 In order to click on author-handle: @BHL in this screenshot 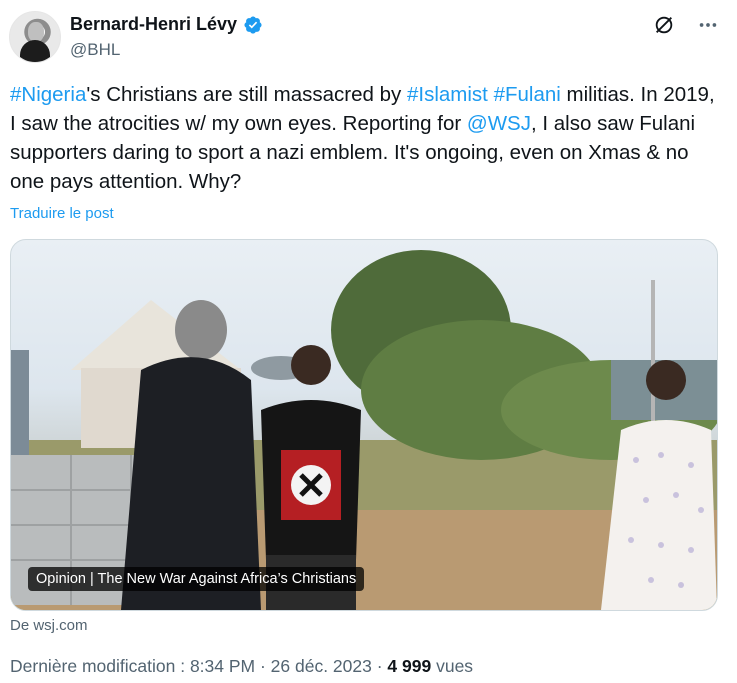, I will do `click(95, 50)`.